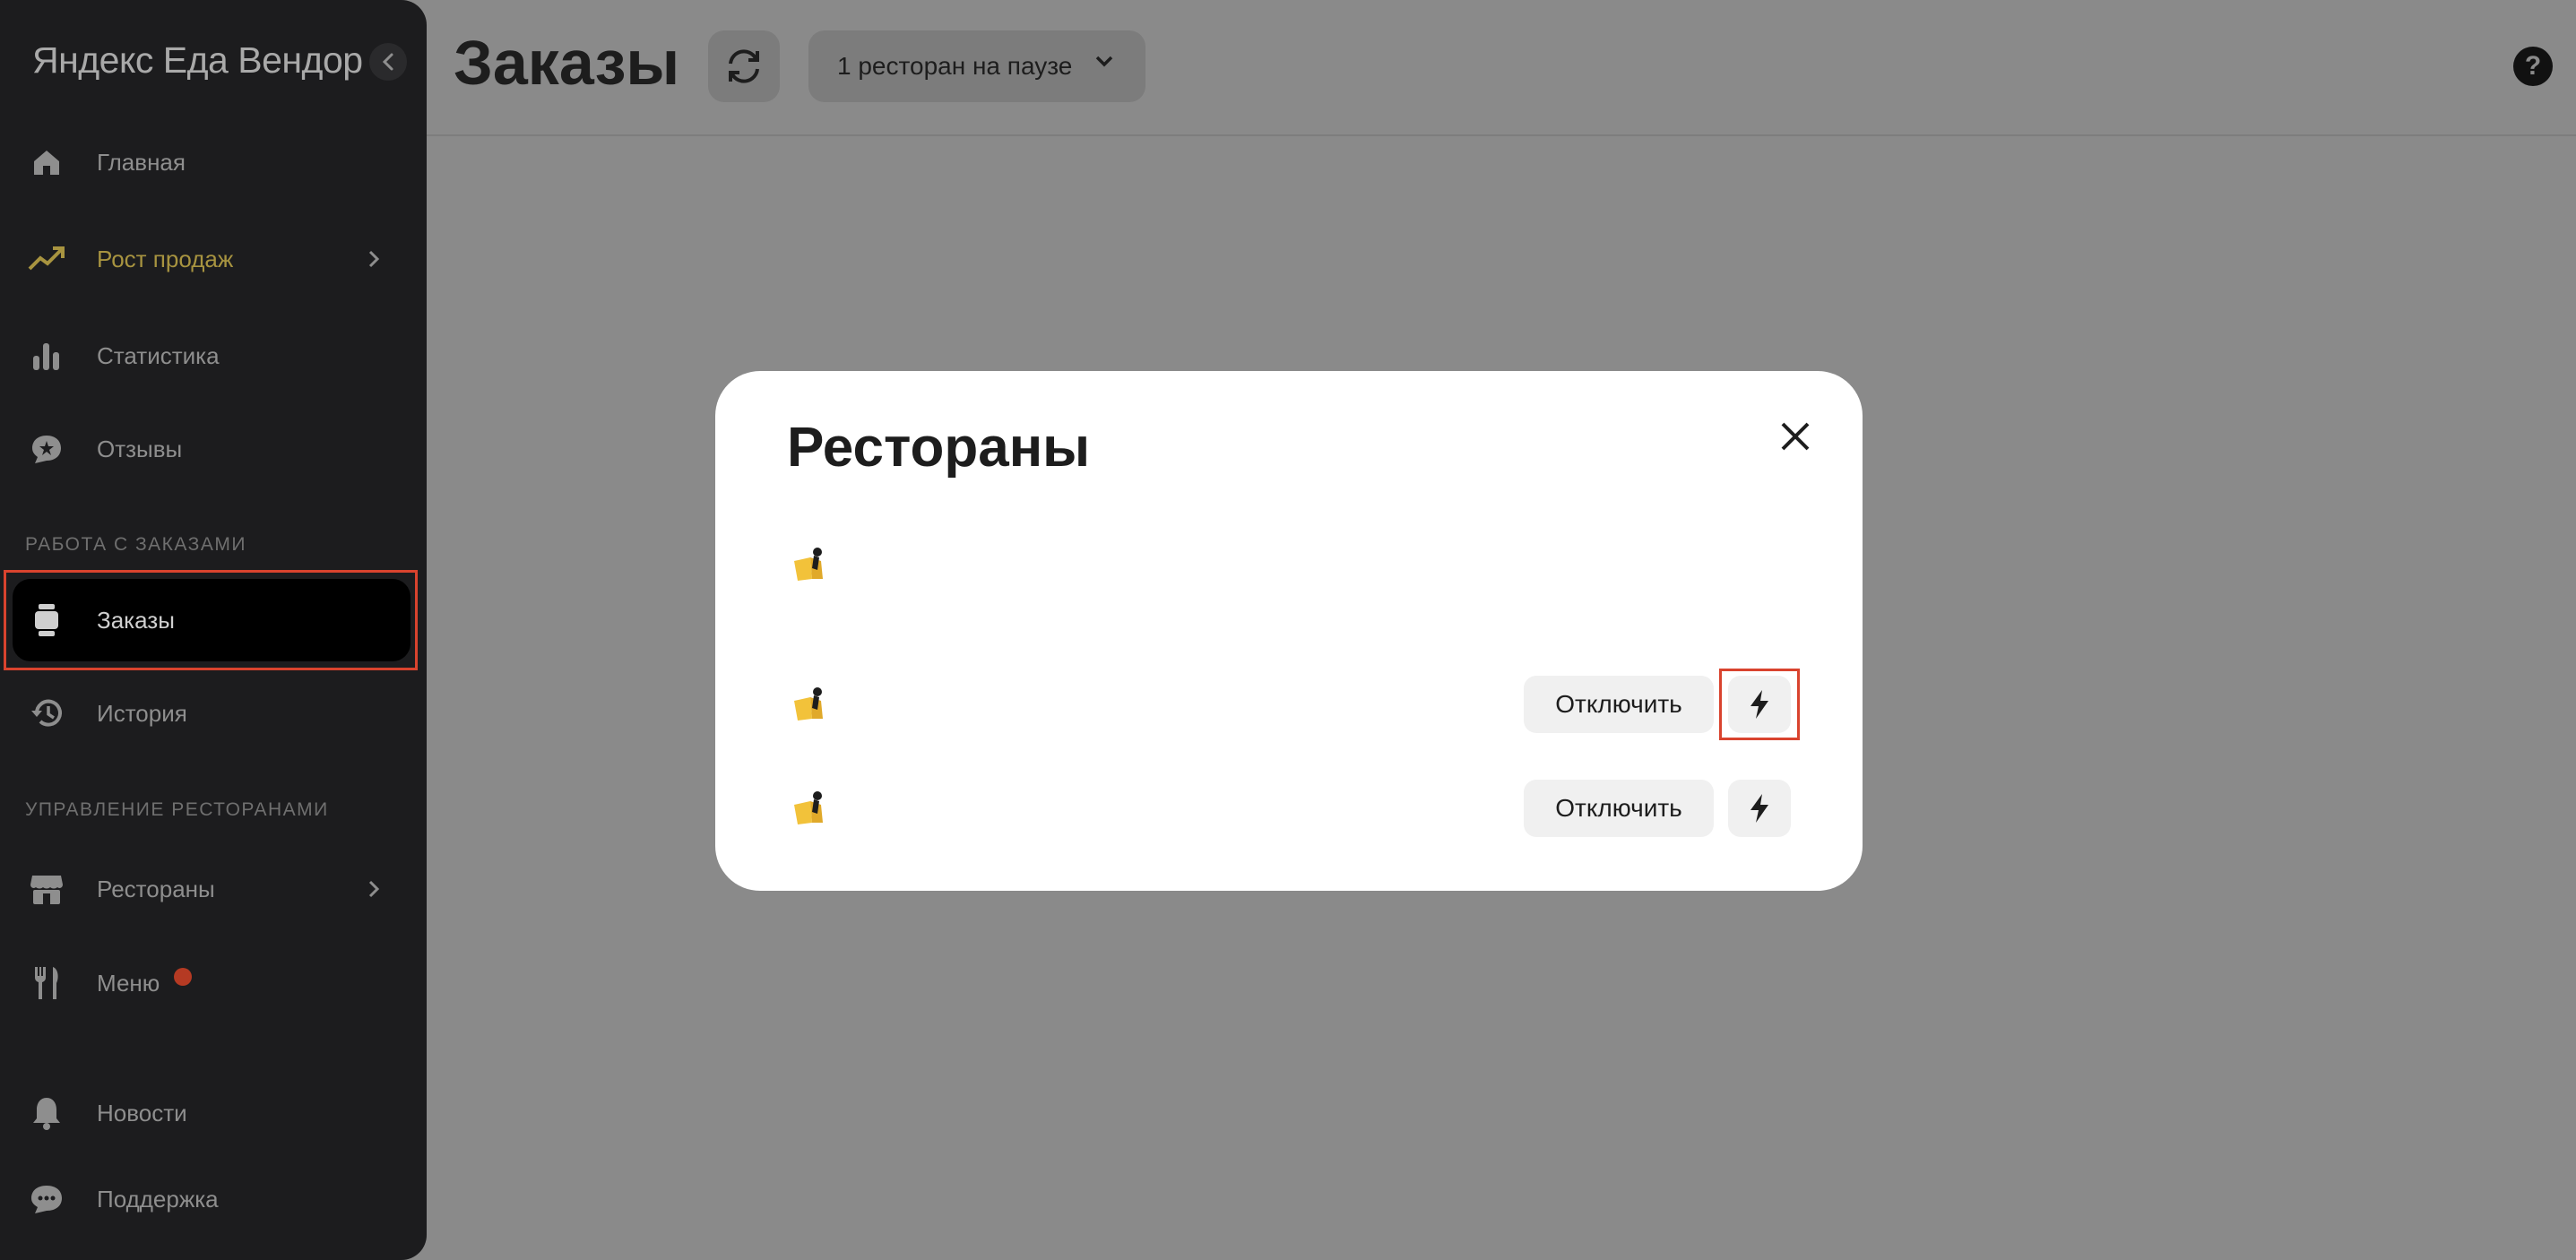 The image size is (2576, 1260). What do you see at coordinates (46, 713) in the screenshot?
I see `history-icon` at bounding box center [46, 713].